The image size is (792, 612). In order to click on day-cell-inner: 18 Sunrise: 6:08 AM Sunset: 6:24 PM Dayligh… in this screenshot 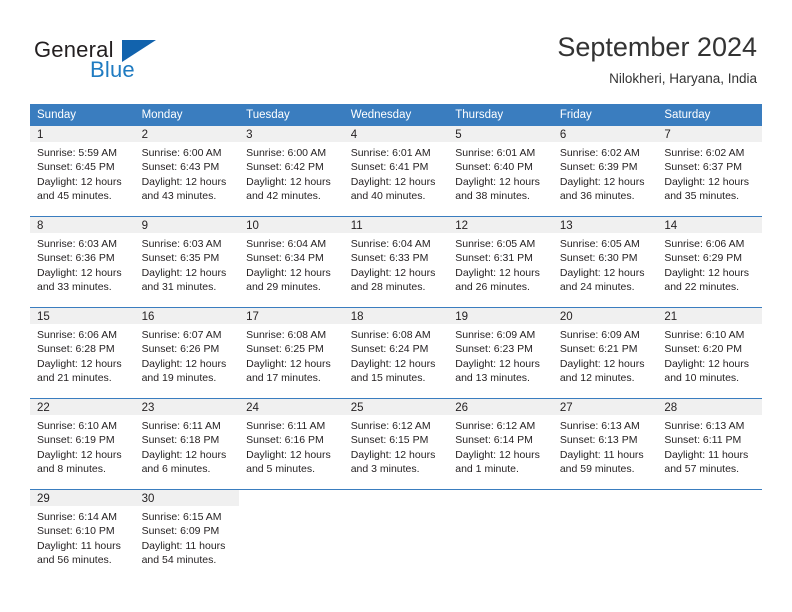, I will do `click(396, 353)`.